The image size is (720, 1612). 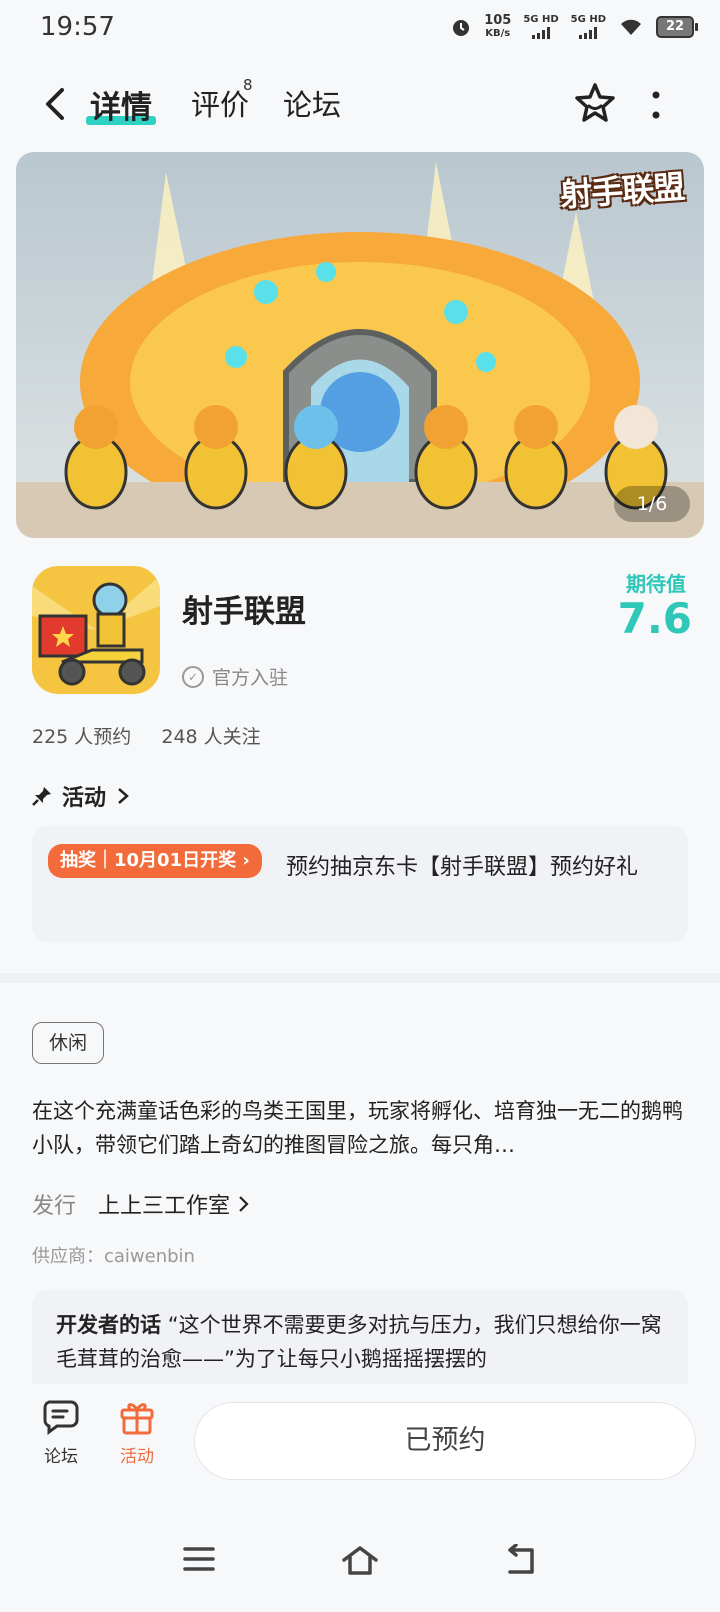 I want to click on expectation-label: 期待值, so click(x=656, y=584).